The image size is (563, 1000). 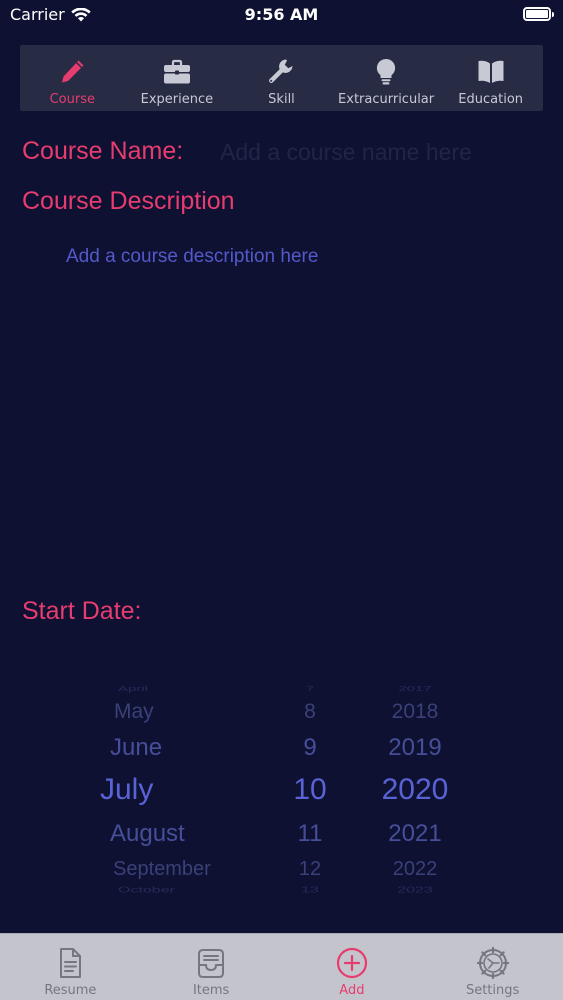 I want to click on day-wheel: 7 8 9 10 11 12 13, so click(x=310, y=789).